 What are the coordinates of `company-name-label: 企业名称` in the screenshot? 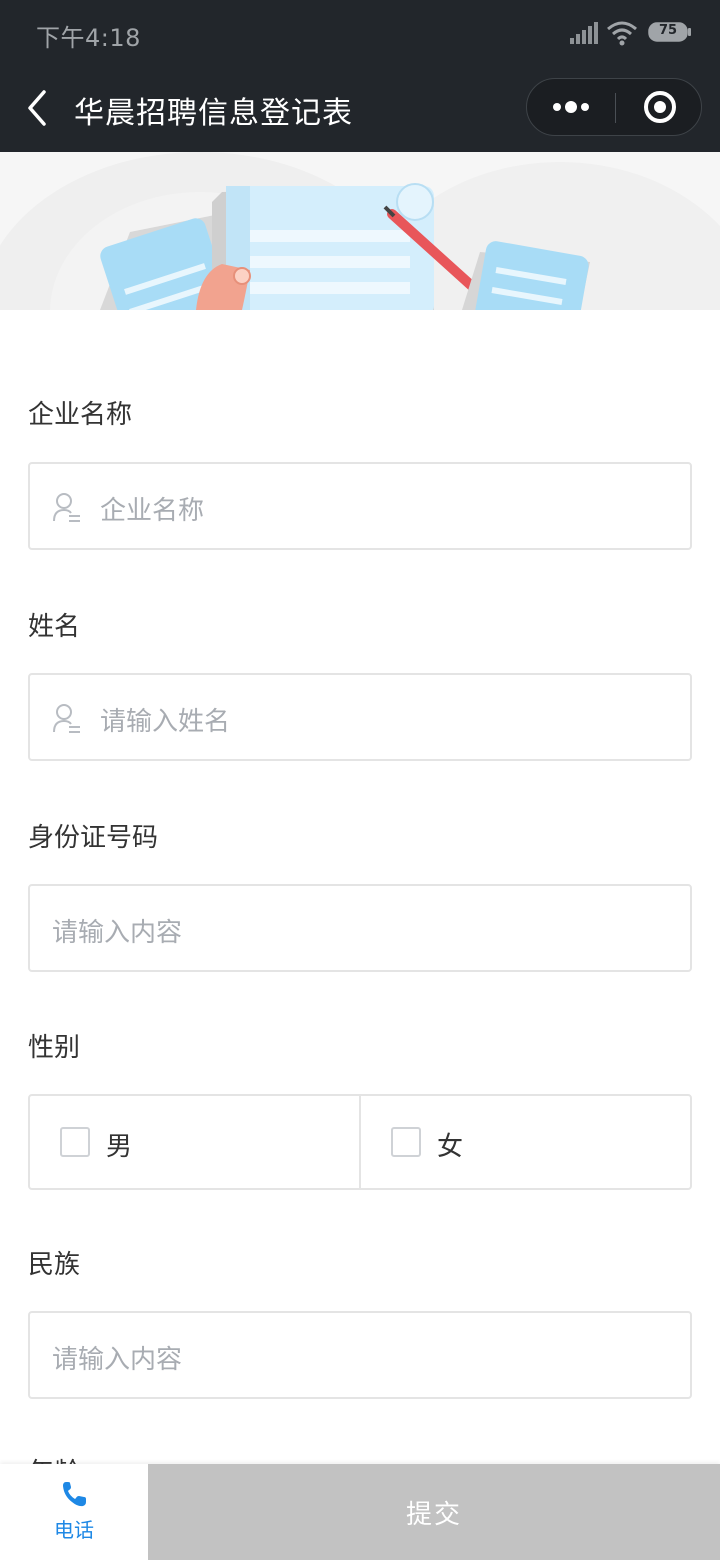 It's located at (80, 415).